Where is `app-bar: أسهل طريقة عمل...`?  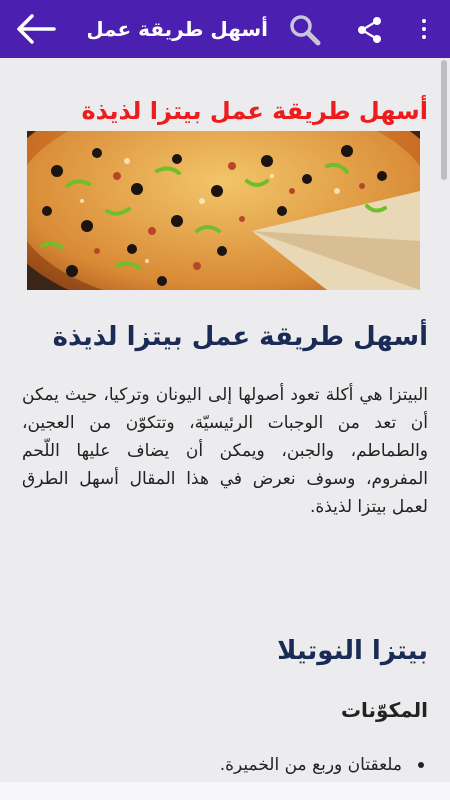 app-bar: أسهل طريقة عمل... is located at coordinates (225, 29).